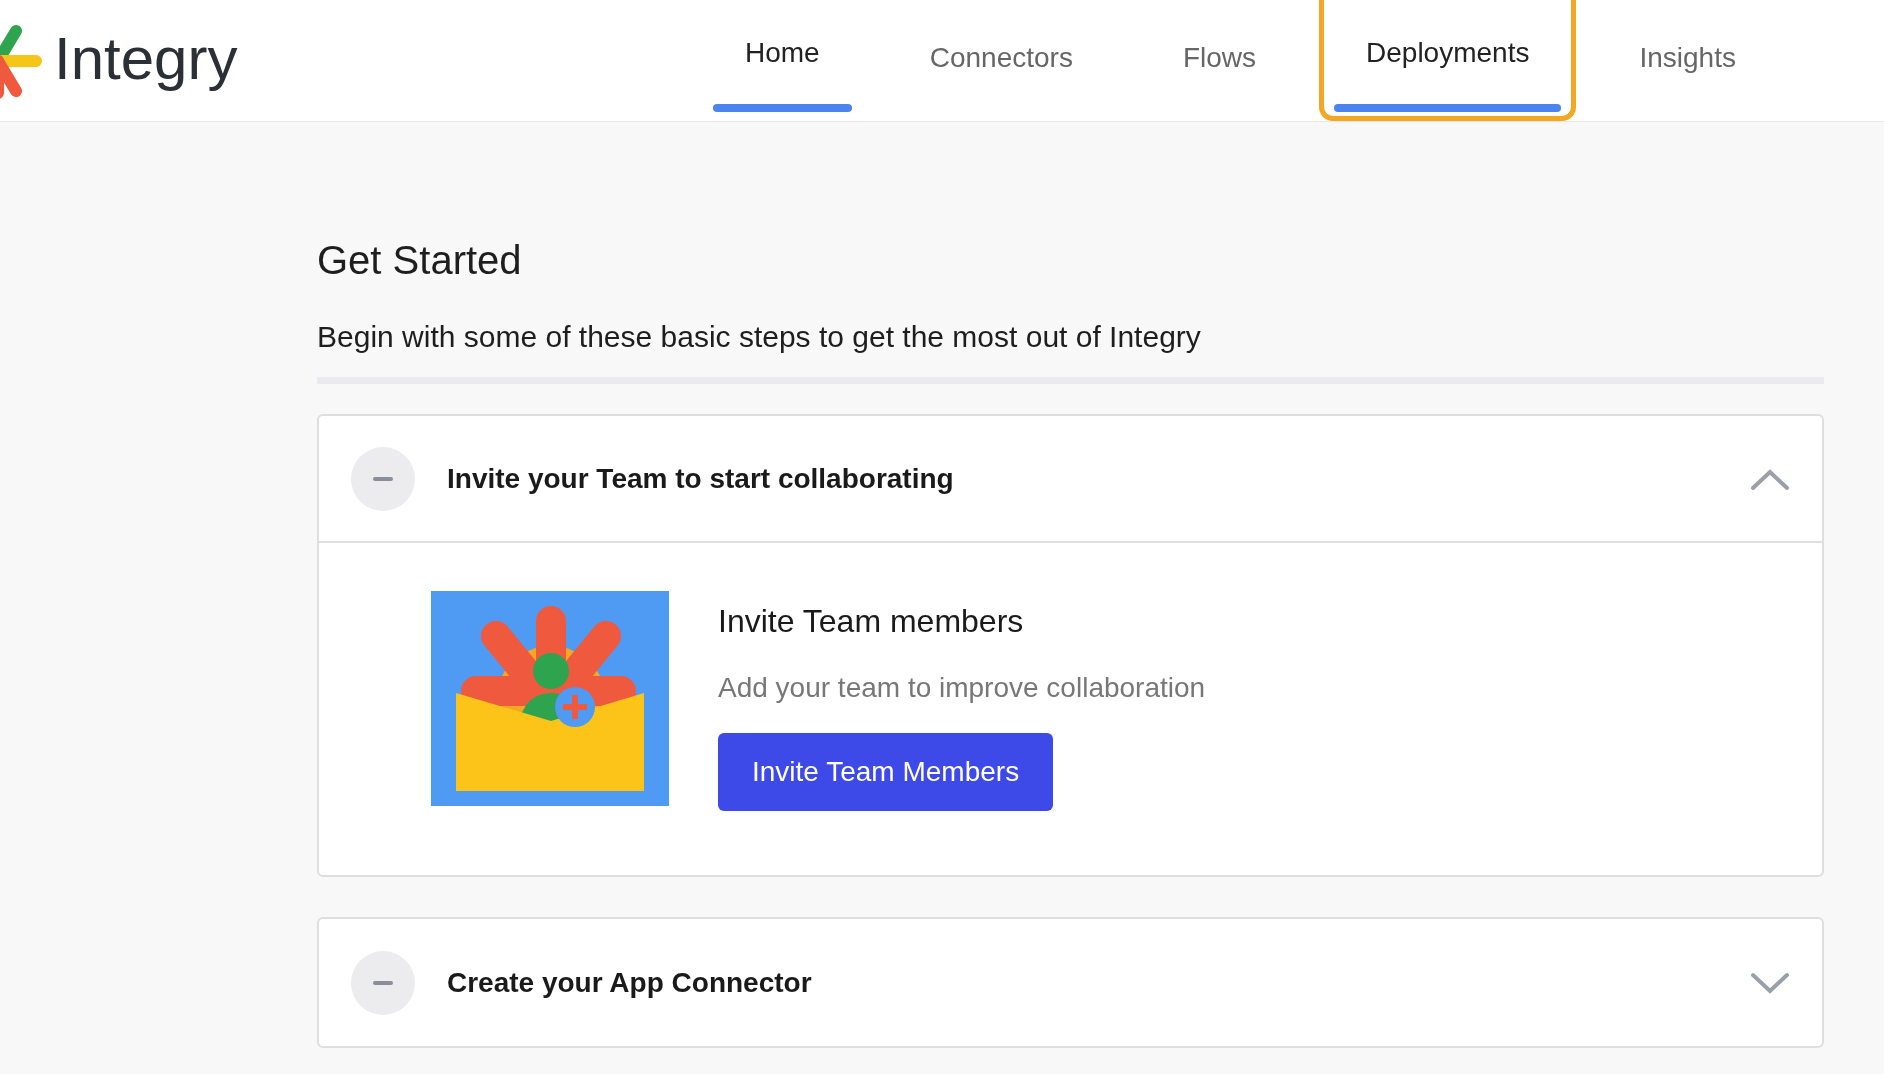 This screenshot has height=1074, width=1884. What do you see at coordinates (962, 688) in the screenshot?
I see `content-description: Add your team to improve collaboration` at bounding box center [962, 688].